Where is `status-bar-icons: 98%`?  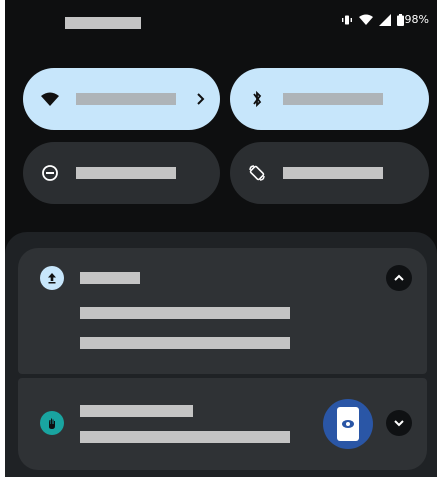 status-bar-icons: 98% is located at coordinates (385, 19).